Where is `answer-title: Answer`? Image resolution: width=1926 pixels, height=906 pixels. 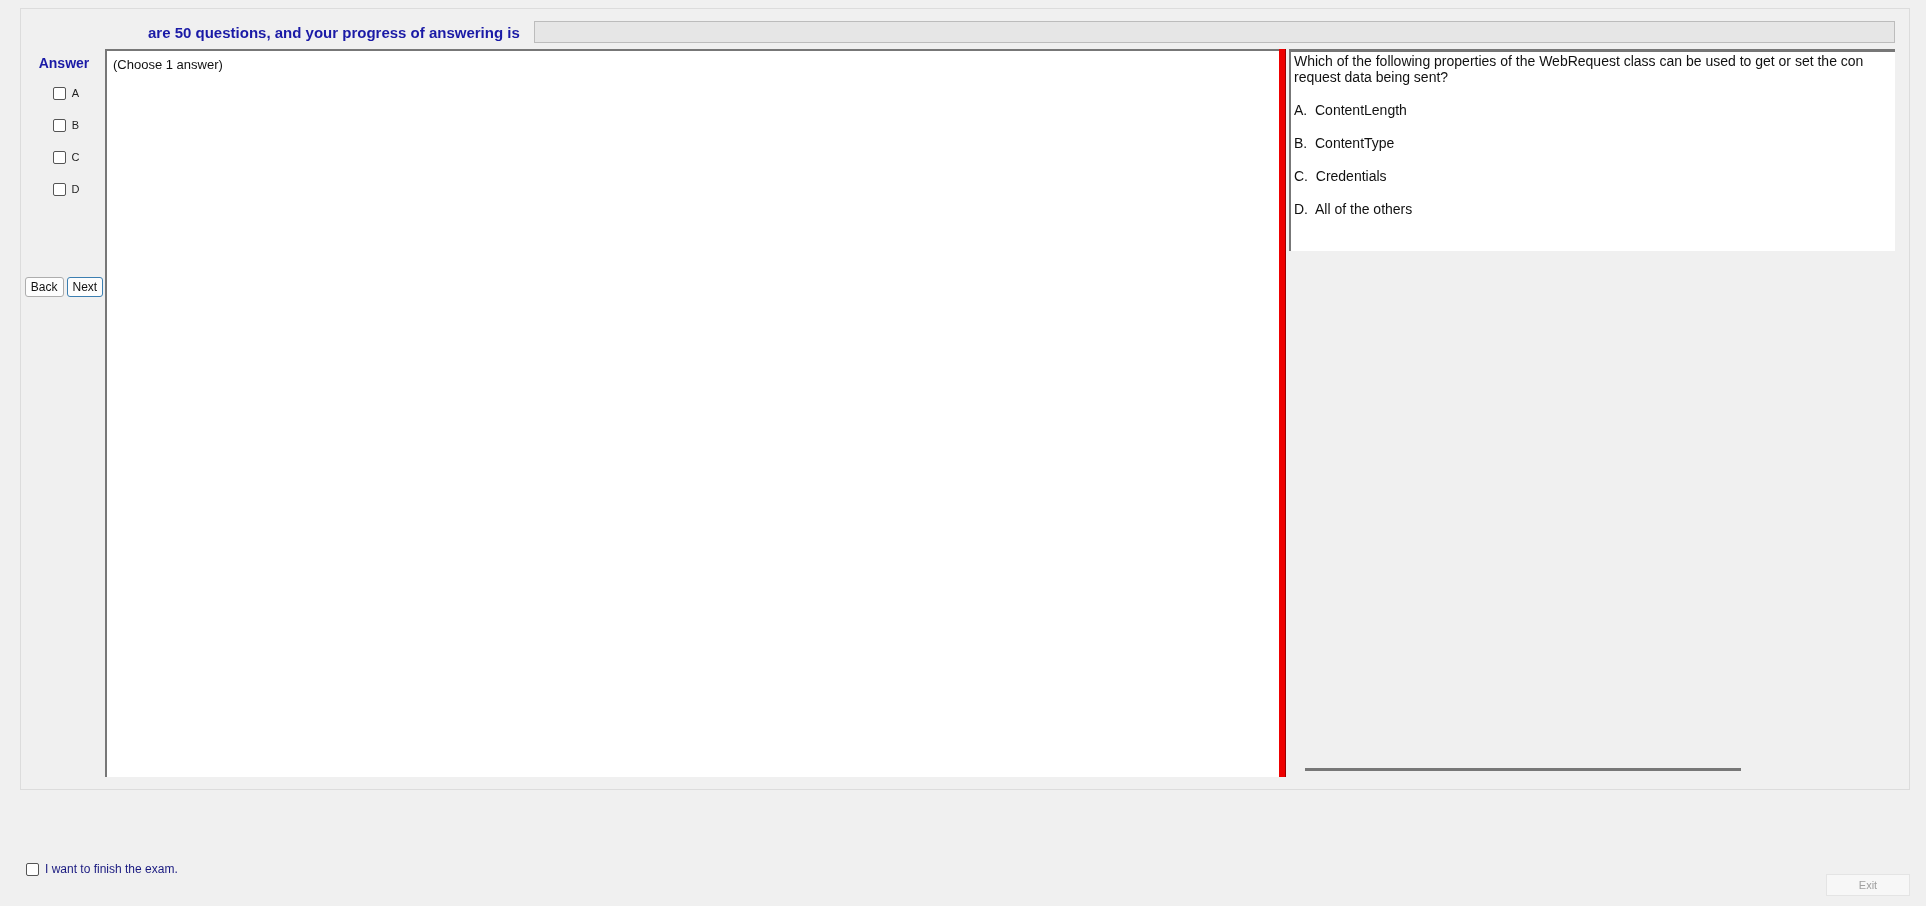 answer-title: Answer is located at coordinates (64, 63).